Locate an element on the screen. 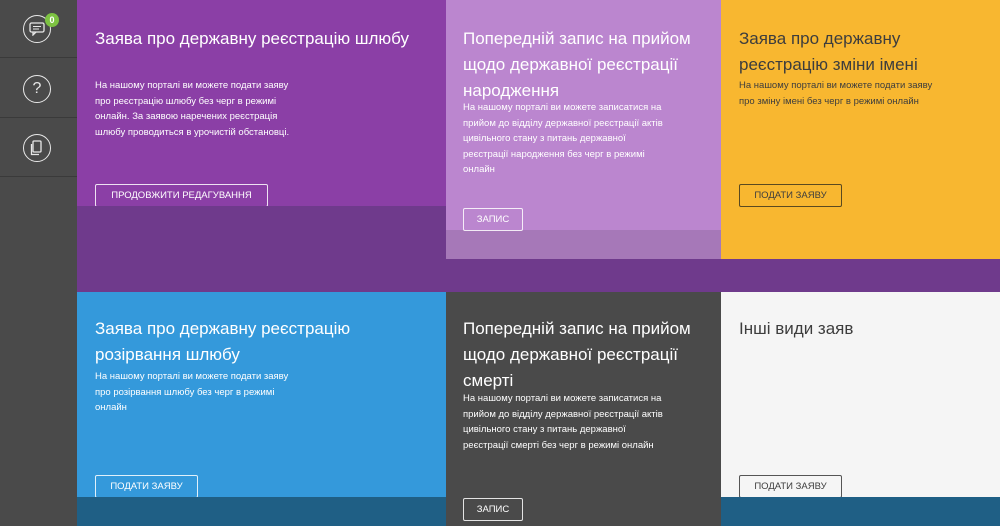 The height and width of the screenshot is (526, 1000). document-icon is located at coordinates (37, 148).